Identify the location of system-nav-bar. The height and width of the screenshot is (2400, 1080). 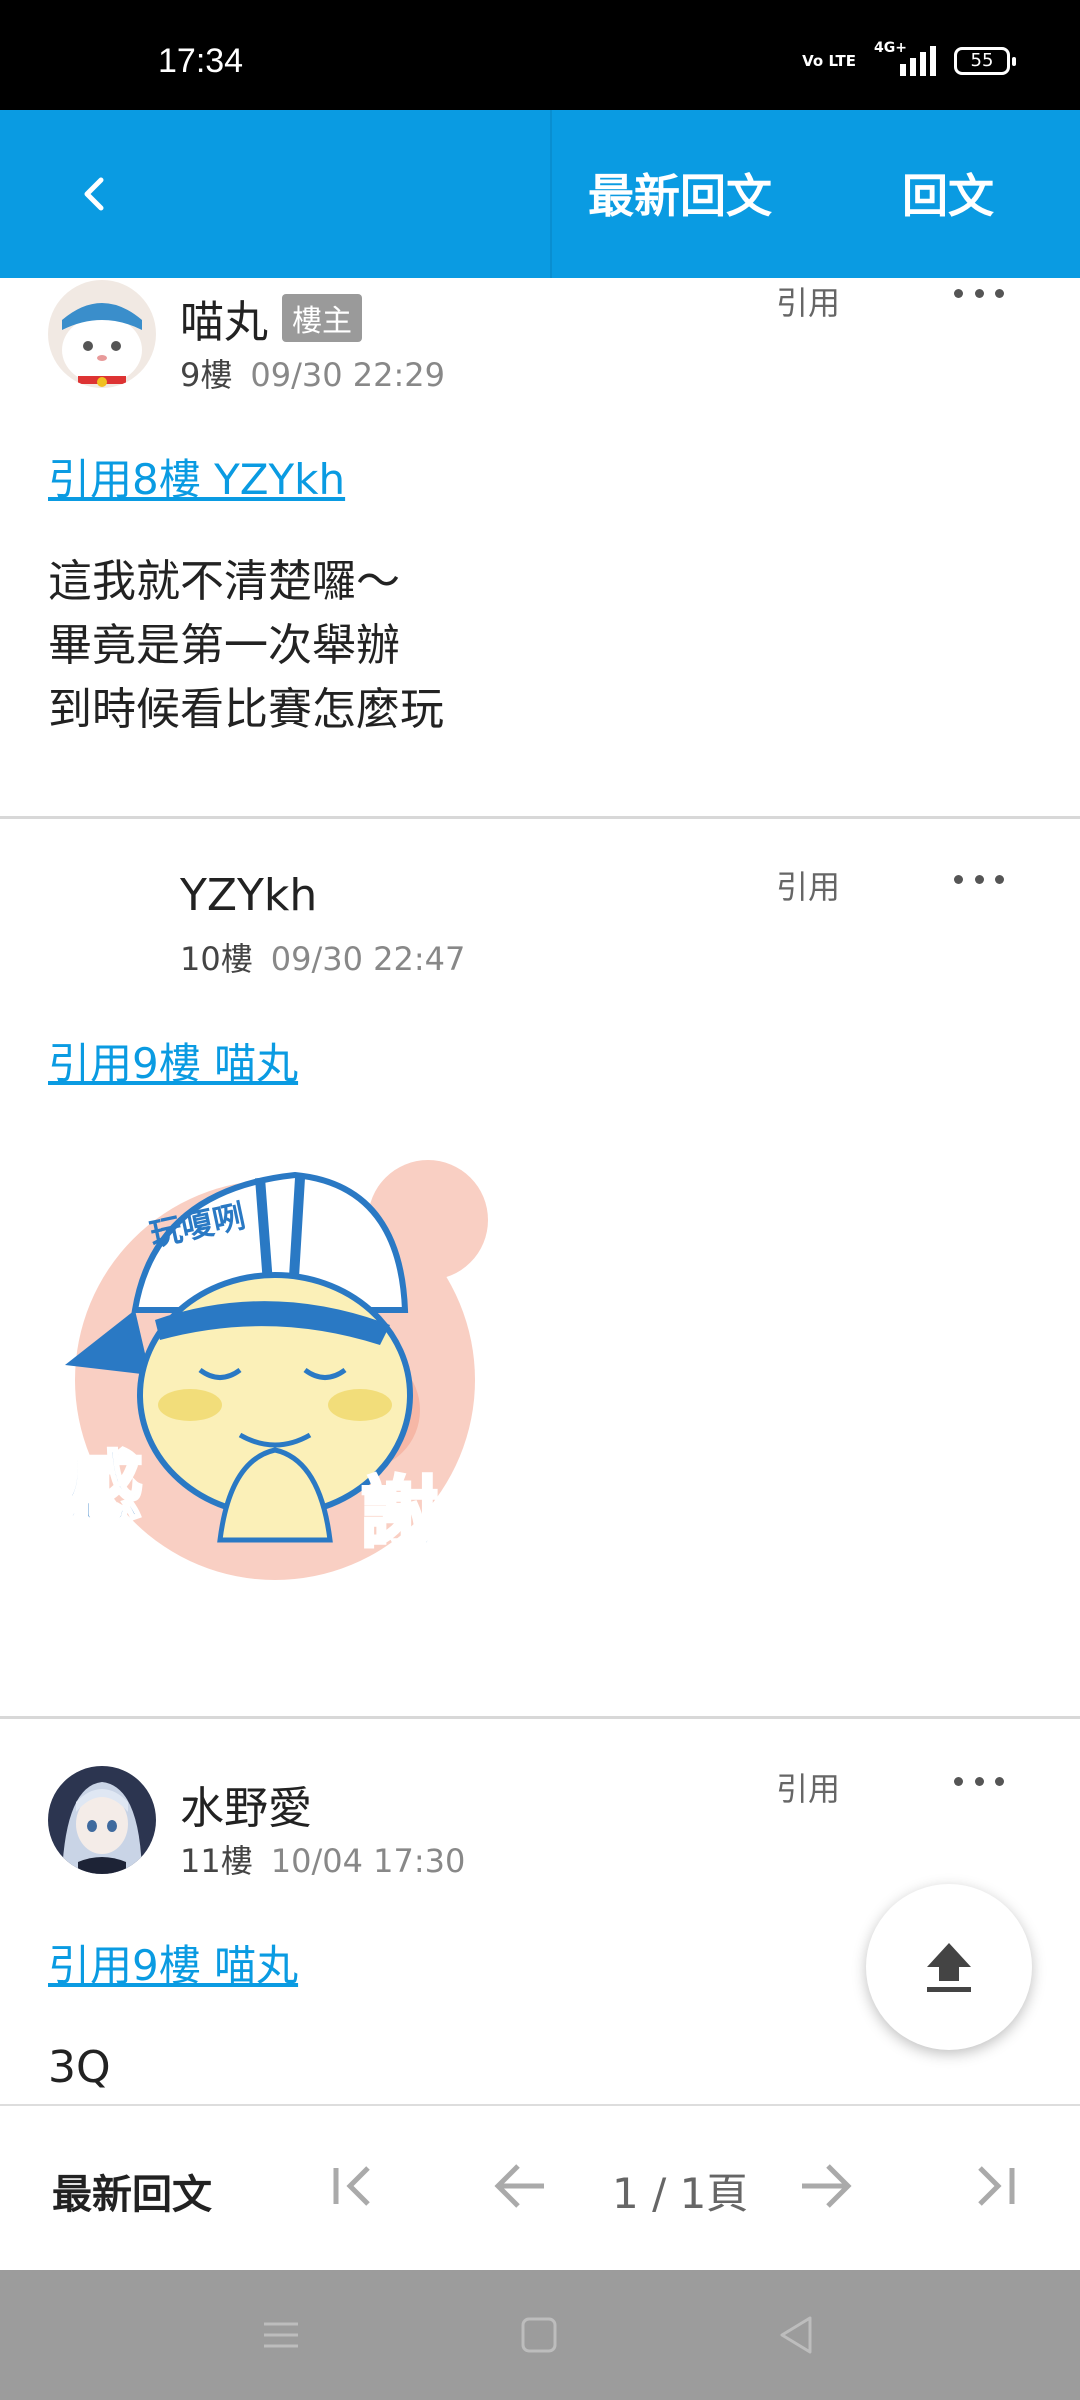
(540, 2335).